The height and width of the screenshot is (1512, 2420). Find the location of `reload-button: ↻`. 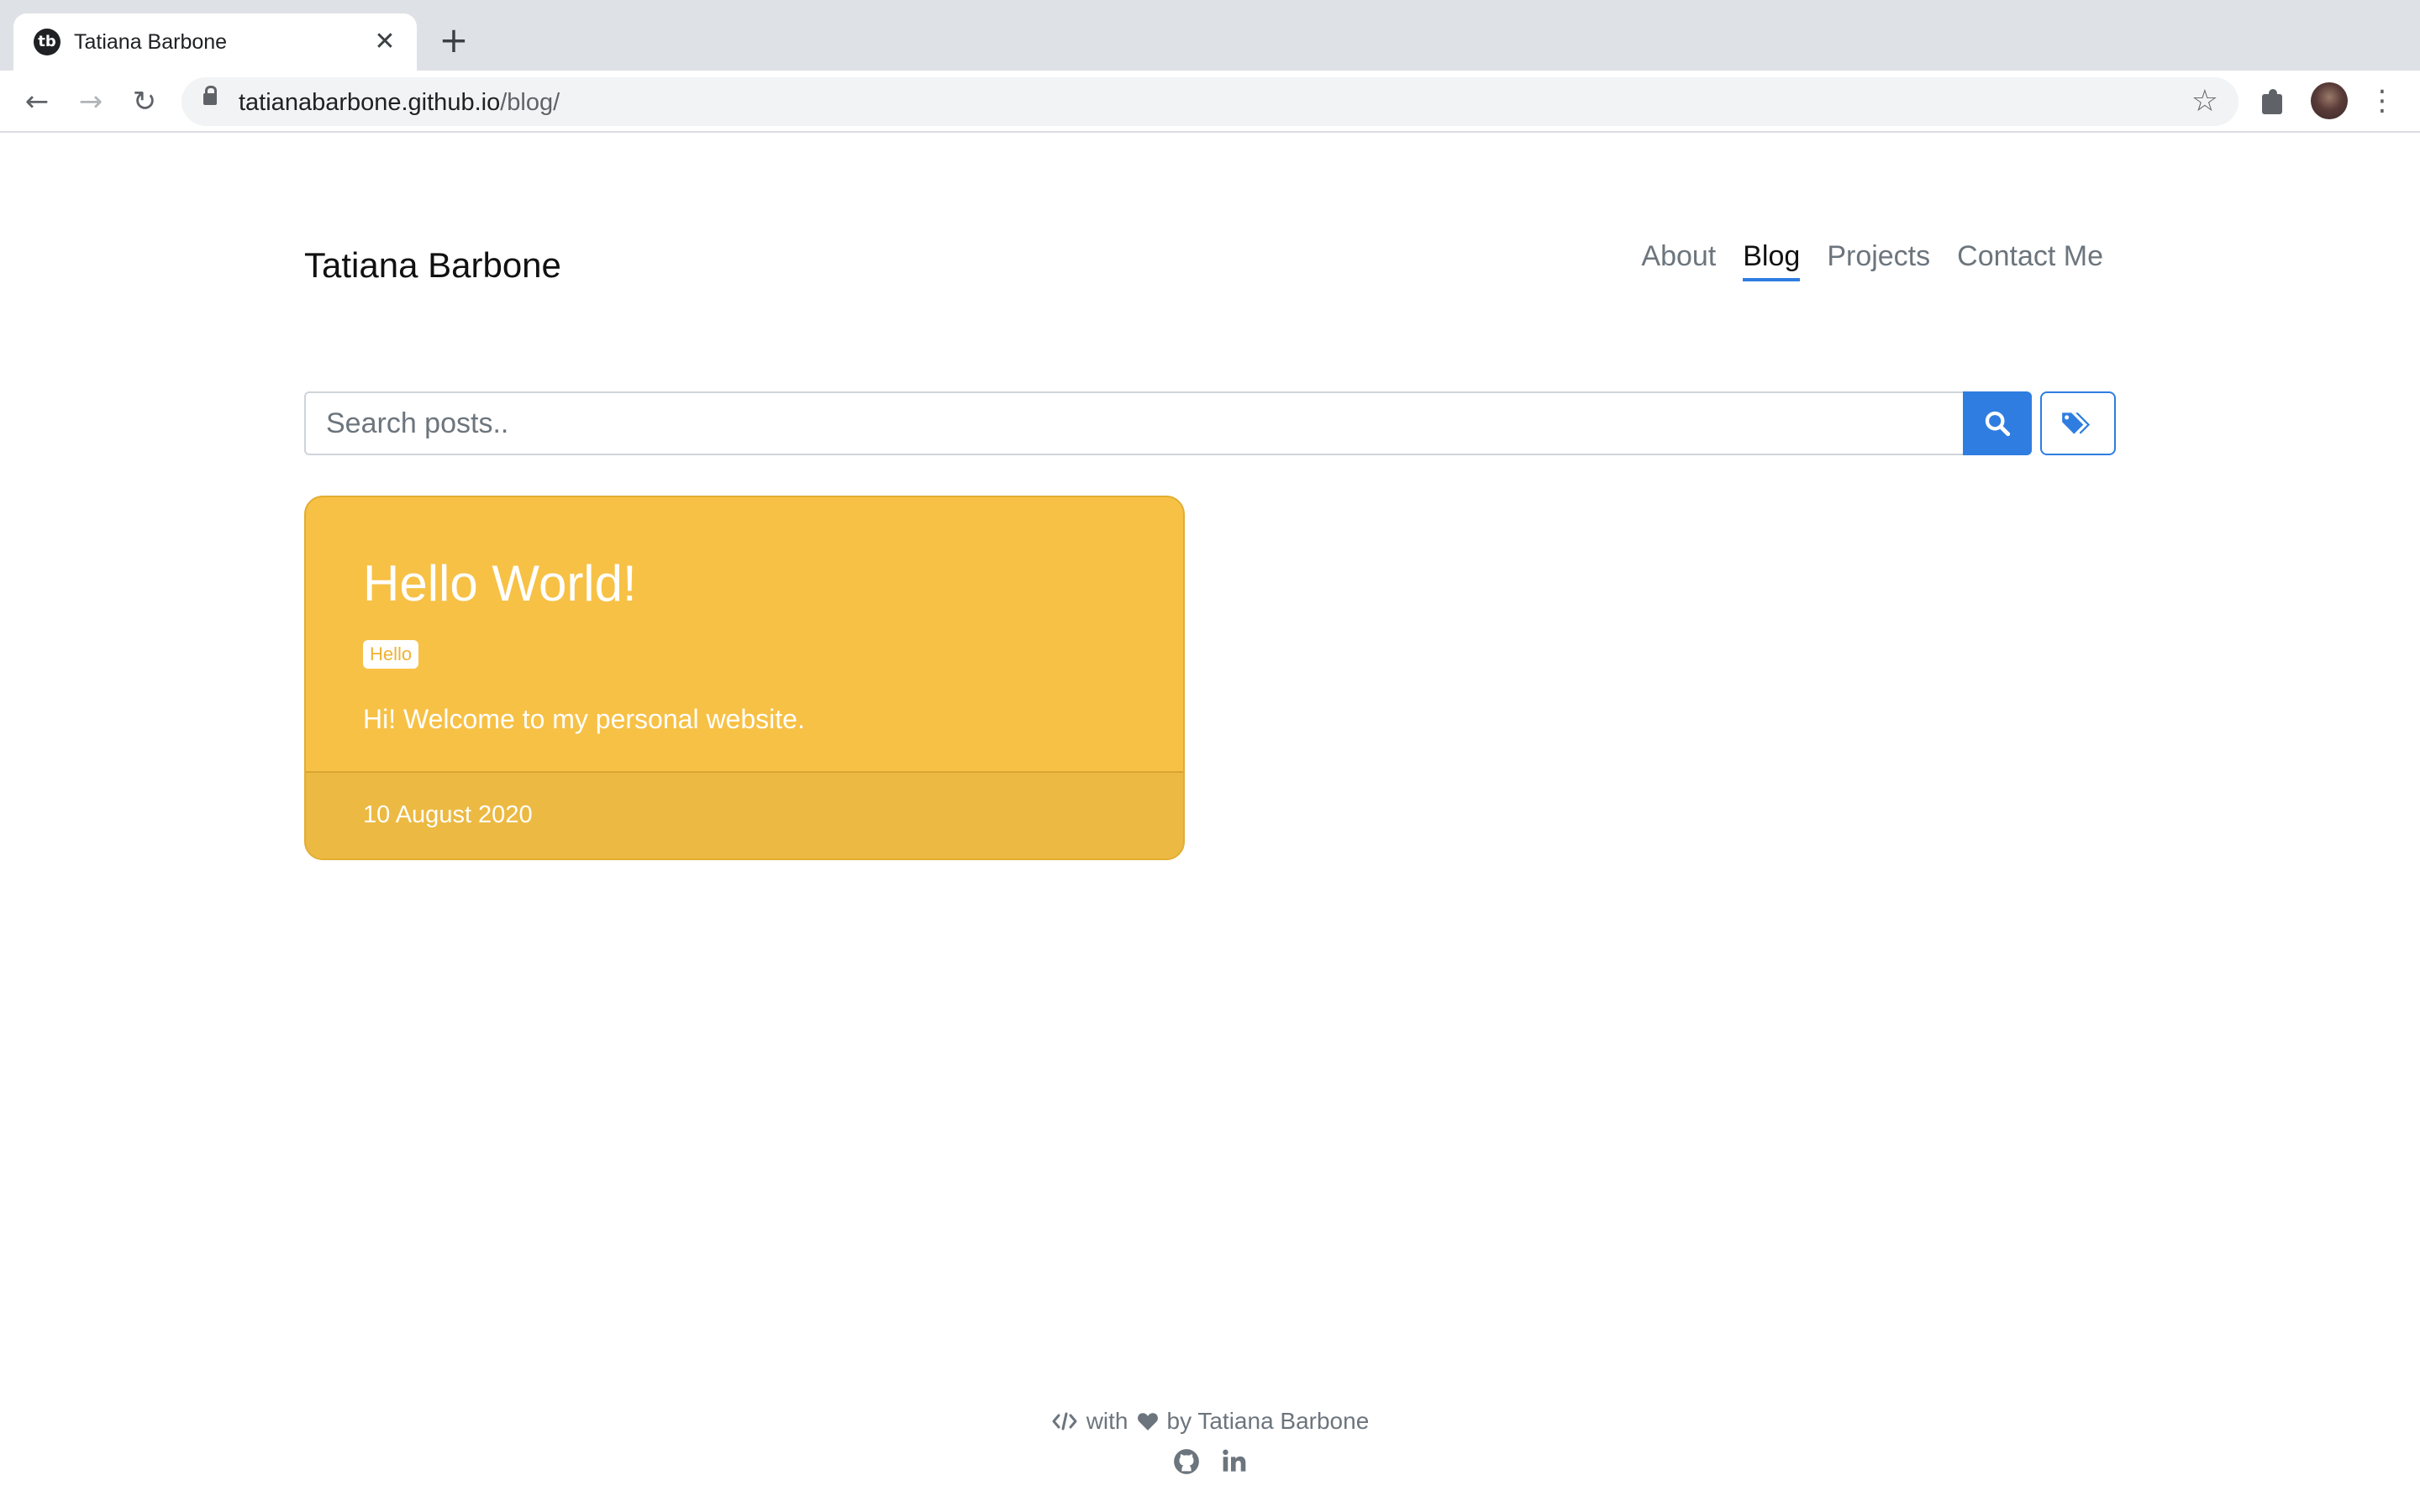

reload-button: ↻ is located at coordinates (144, 101).